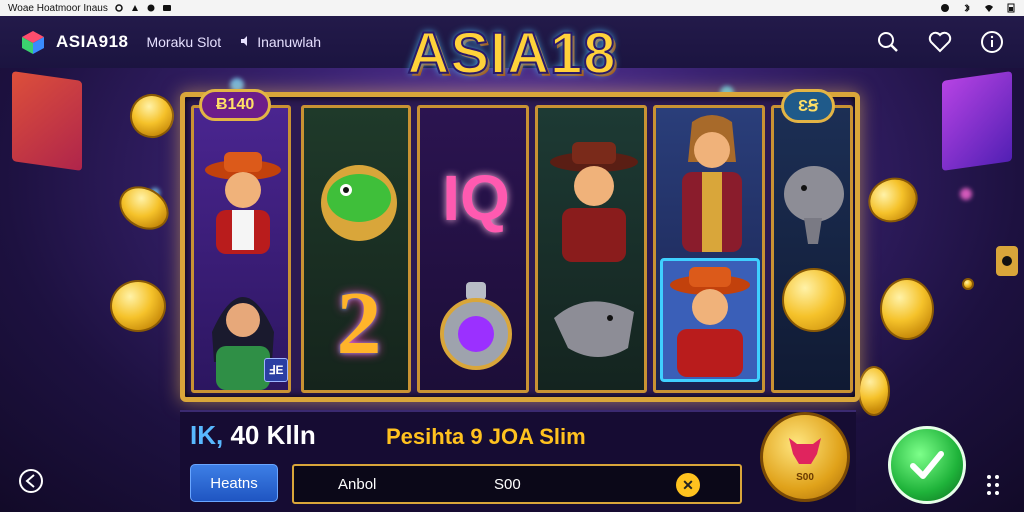  What do you see at coordinates (58, 8) in the screenshot?
I see `status-text: Woae Hoatmoor Inaus` at bounding box center [58, 8].